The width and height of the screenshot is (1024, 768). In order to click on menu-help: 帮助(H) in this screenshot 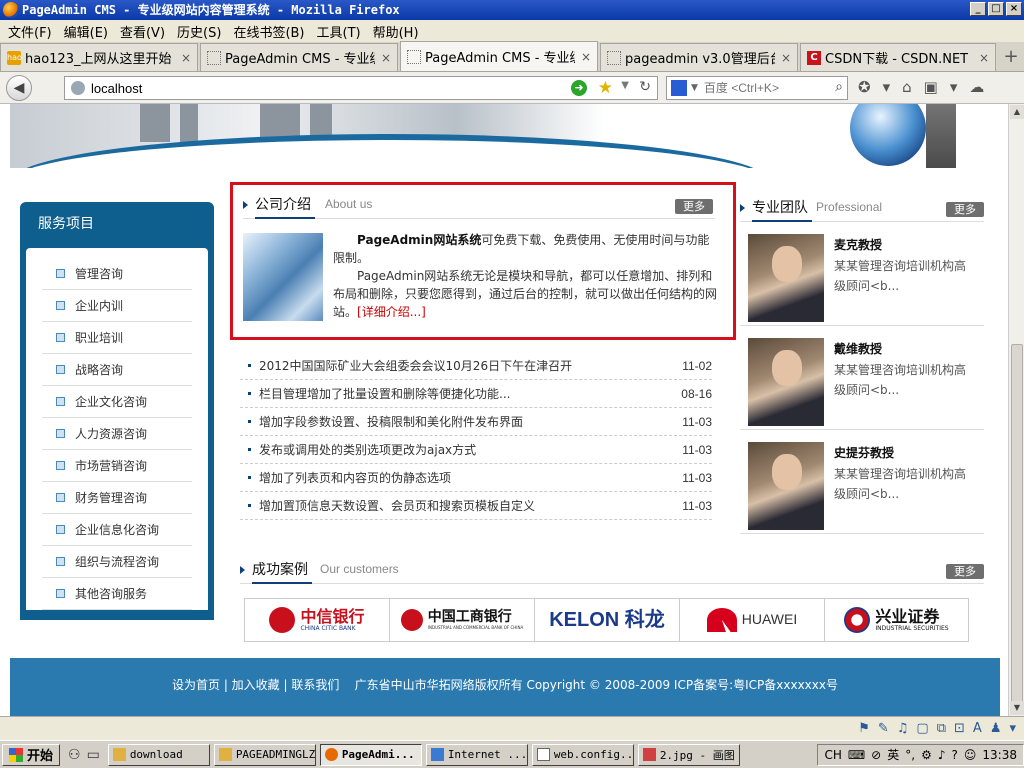, I will do `click(398, 31)`.